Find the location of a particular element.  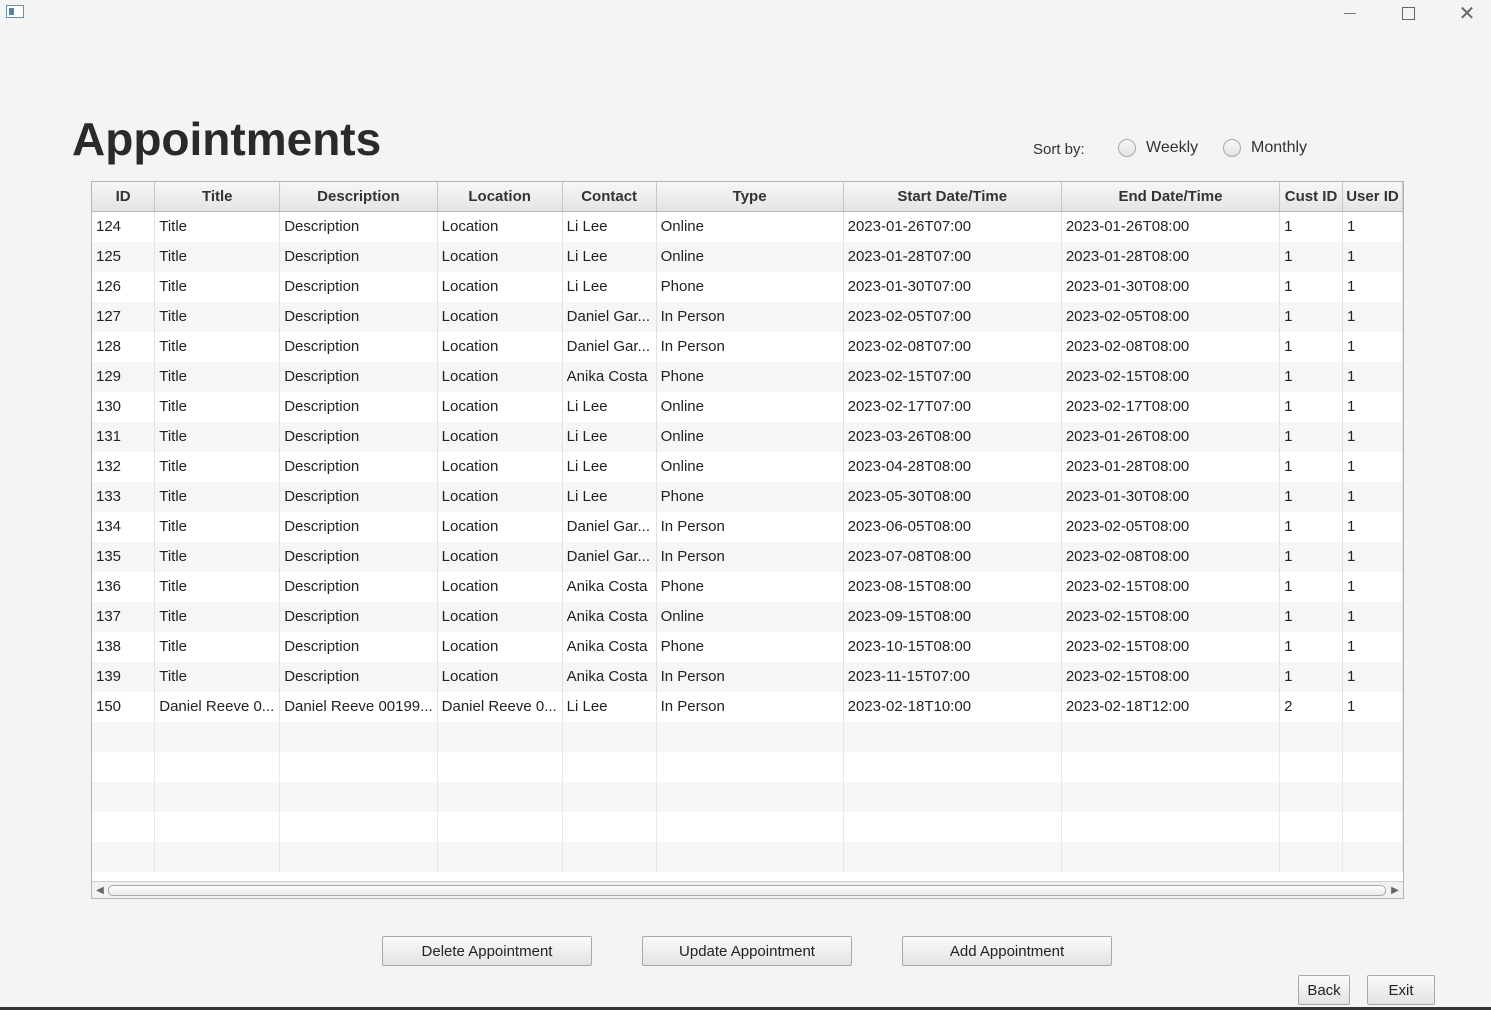

column-header-description: Description is located at coordinates (358, 197).